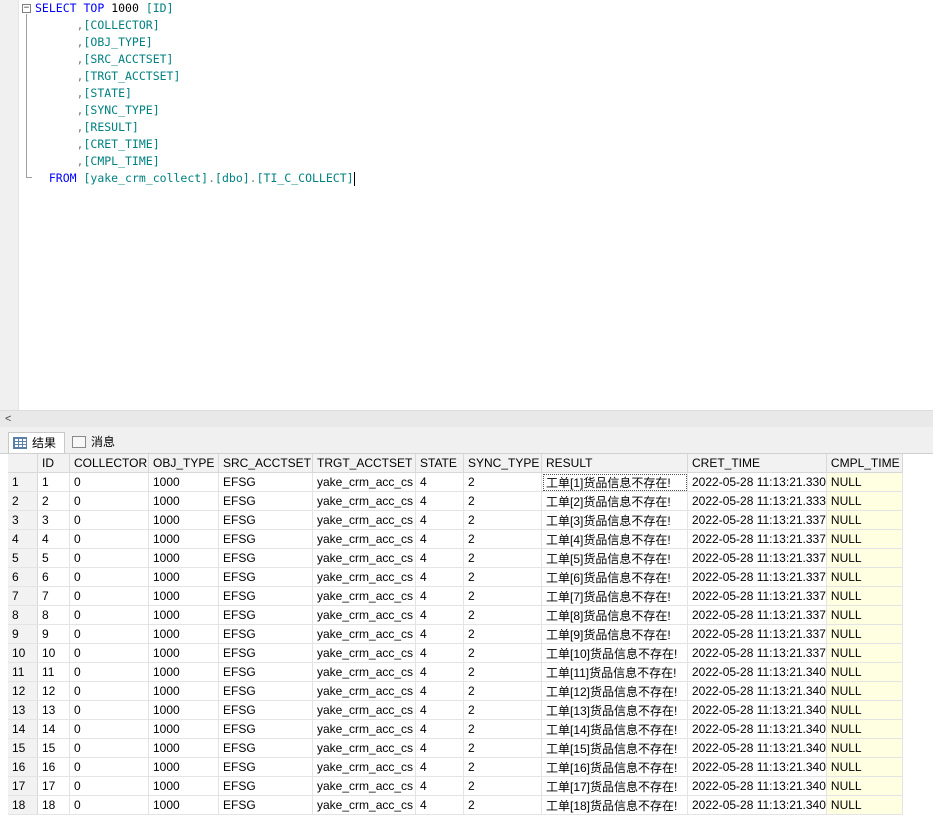 Image resolution: width=933 pixels, height=818 pixels. I want to click on table-cell: 2022-05-28 11:13:21.337, so click(757, 577).